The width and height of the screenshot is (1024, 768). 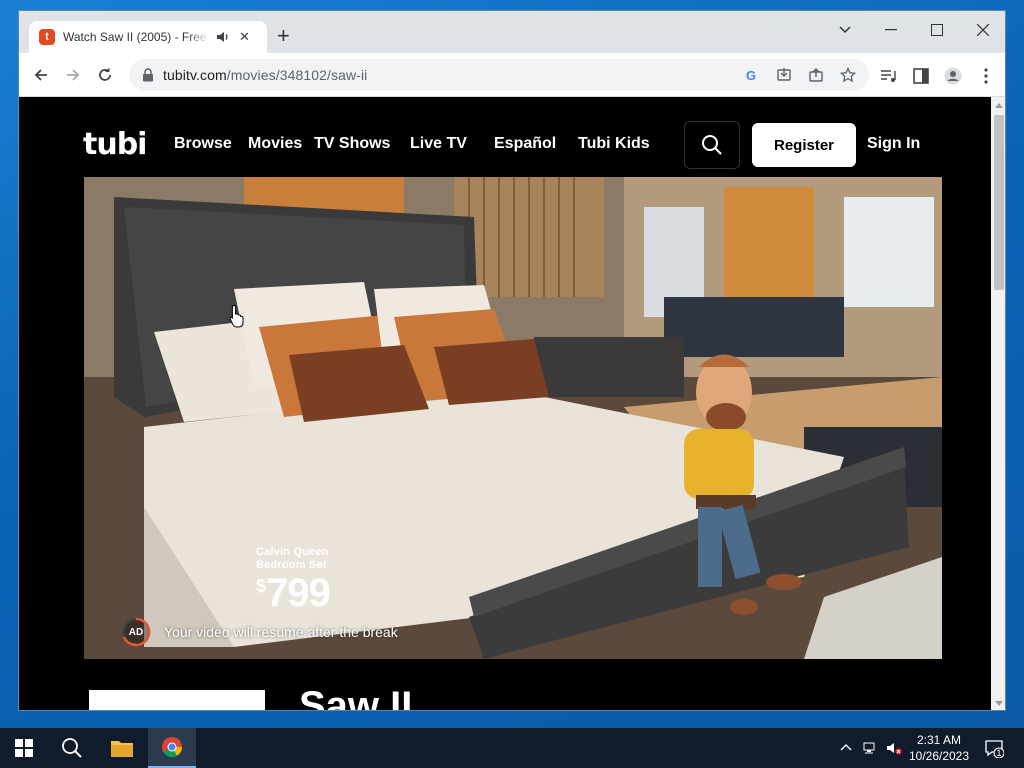 What do you see at coordinates (136, 37) in the screenshot?
I see `tab-title: Watch Saw II (2005) - Free M` at bounding box center [136, 37].